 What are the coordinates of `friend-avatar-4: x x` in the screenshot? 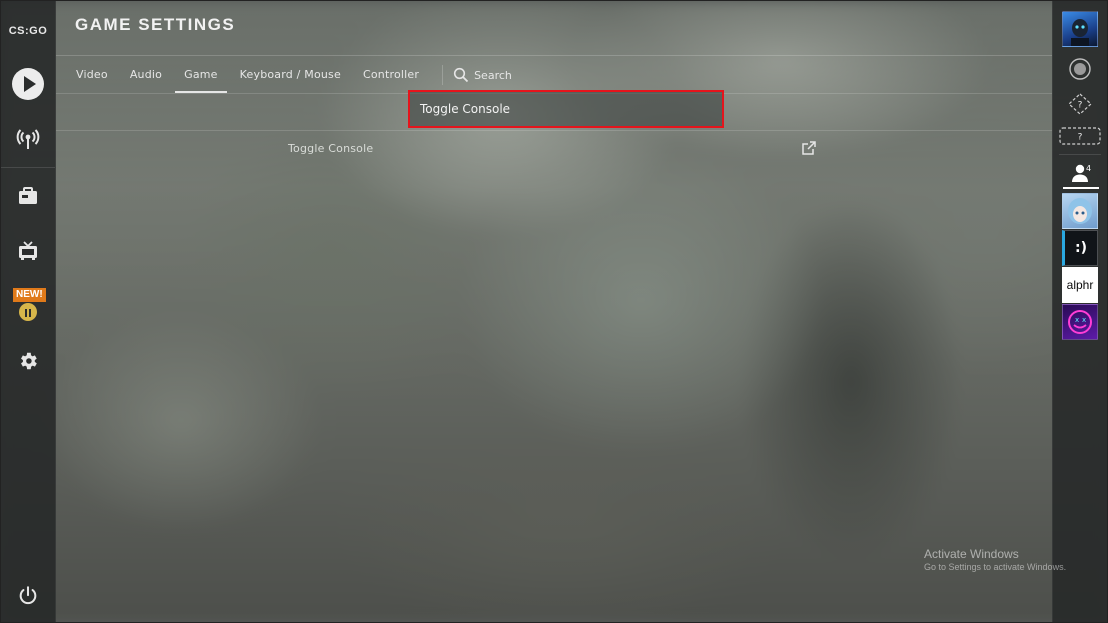 It's located at (1080, 322).